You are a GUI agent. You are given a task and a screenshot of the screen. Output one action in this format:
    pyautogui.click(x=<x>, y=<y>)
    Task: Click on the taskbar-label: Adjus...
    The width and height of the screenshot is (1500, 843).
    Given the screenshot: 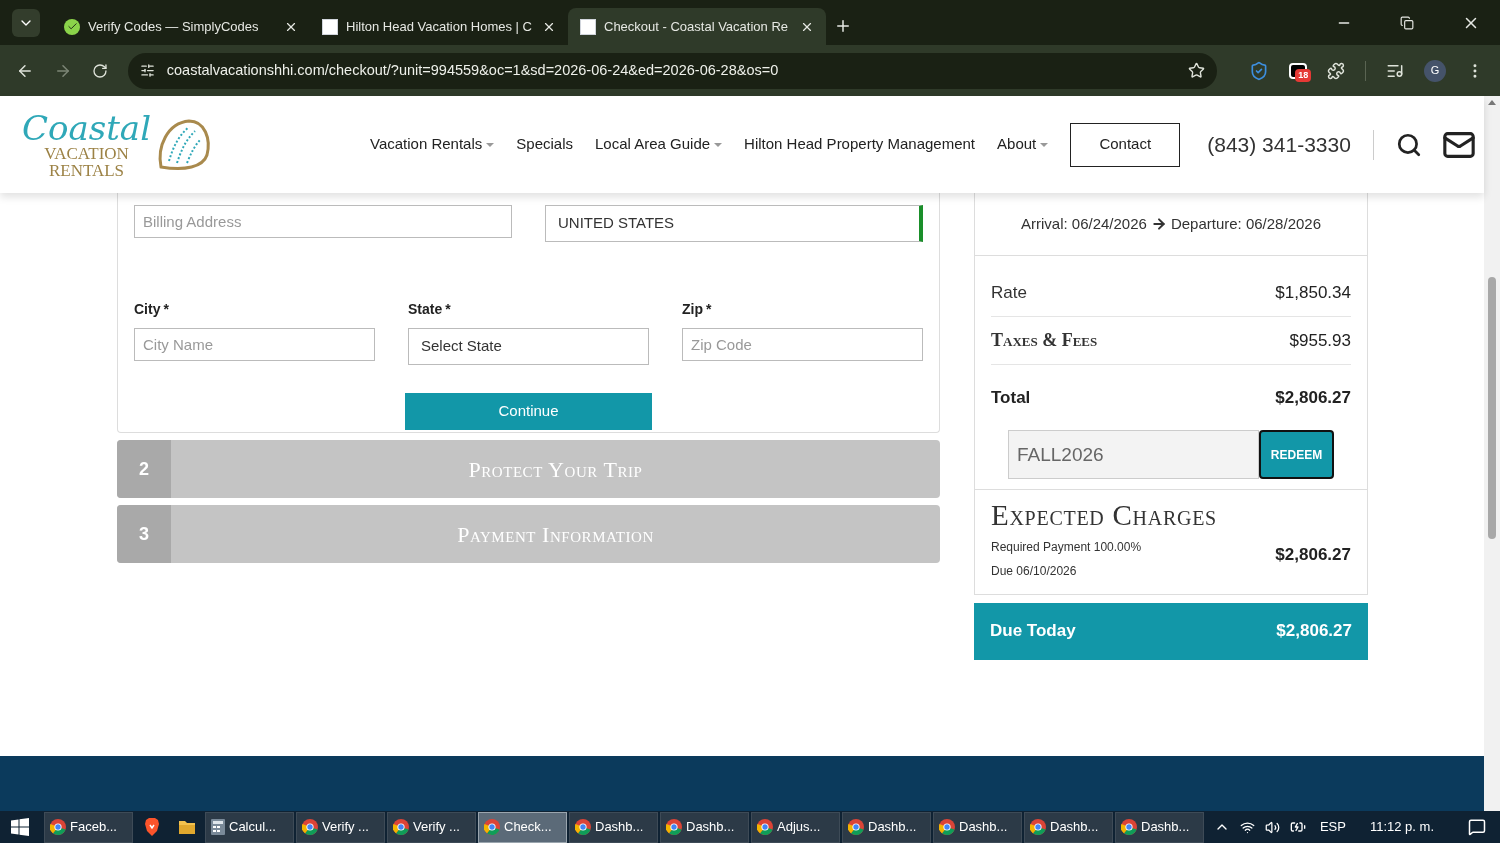 What is the action you would take?
    pyautogui.click(x=799, y=827)
    